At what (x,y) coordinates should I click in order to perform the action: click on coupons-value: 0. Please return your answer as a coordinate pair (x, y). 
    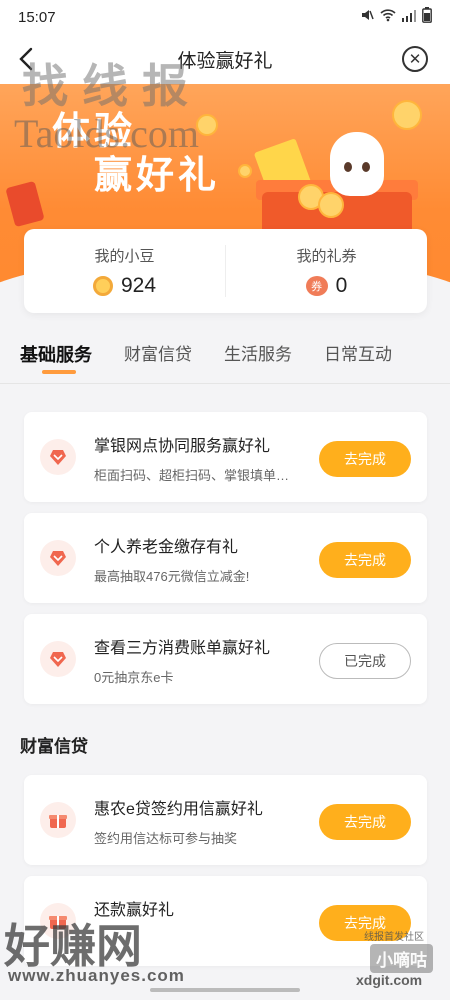
    Looking at the image, I should click on (341, 285).